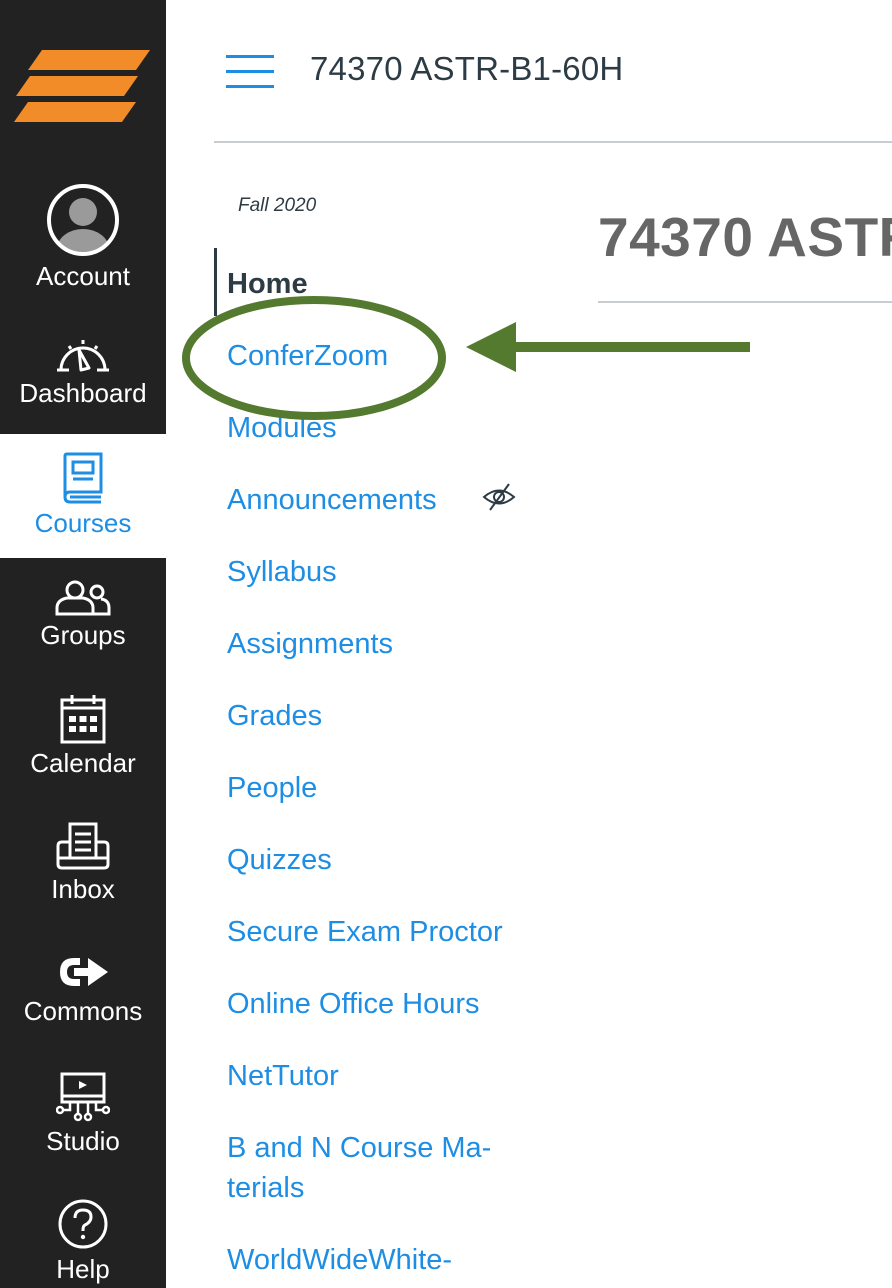  Describe the element at coordinates (83, 276) in the screenshot. I see `gnav-label: Account` at that location.